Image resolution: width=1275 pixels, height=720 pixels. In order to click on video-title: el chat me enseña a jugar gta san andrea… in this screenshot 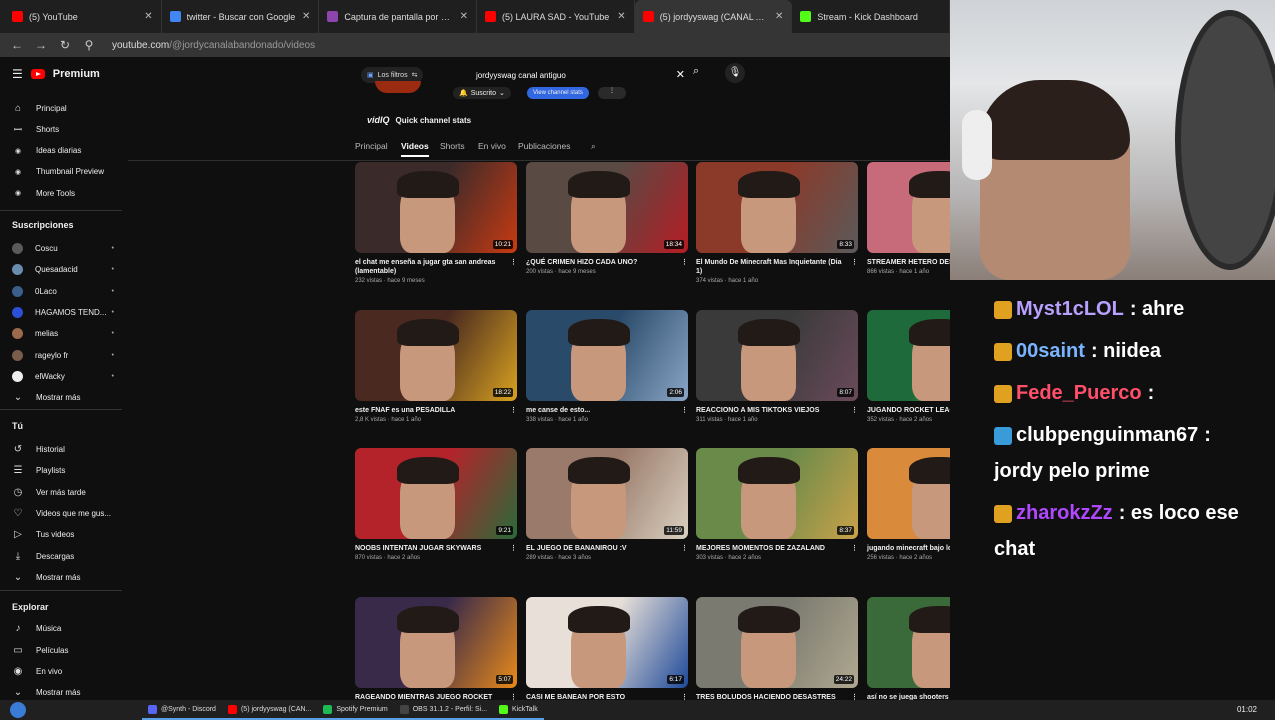, I will do `click(436, 267)`.